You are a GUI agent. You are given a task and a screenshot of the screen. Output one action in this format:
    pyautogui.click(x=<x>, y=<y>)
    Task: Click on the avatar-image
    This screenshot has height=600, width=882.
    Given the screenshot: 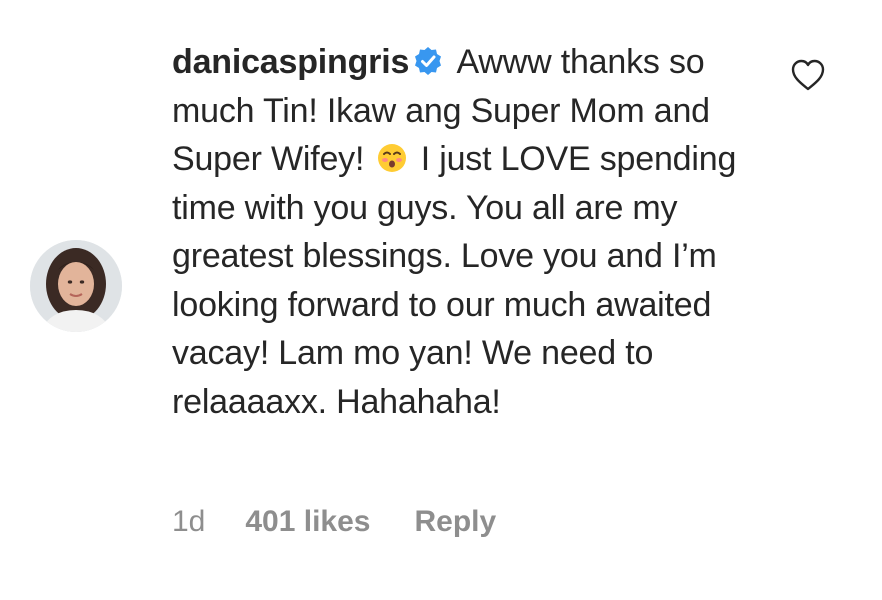 What is the action you would take?
    pyautogui.click(x=76, y=286)
    